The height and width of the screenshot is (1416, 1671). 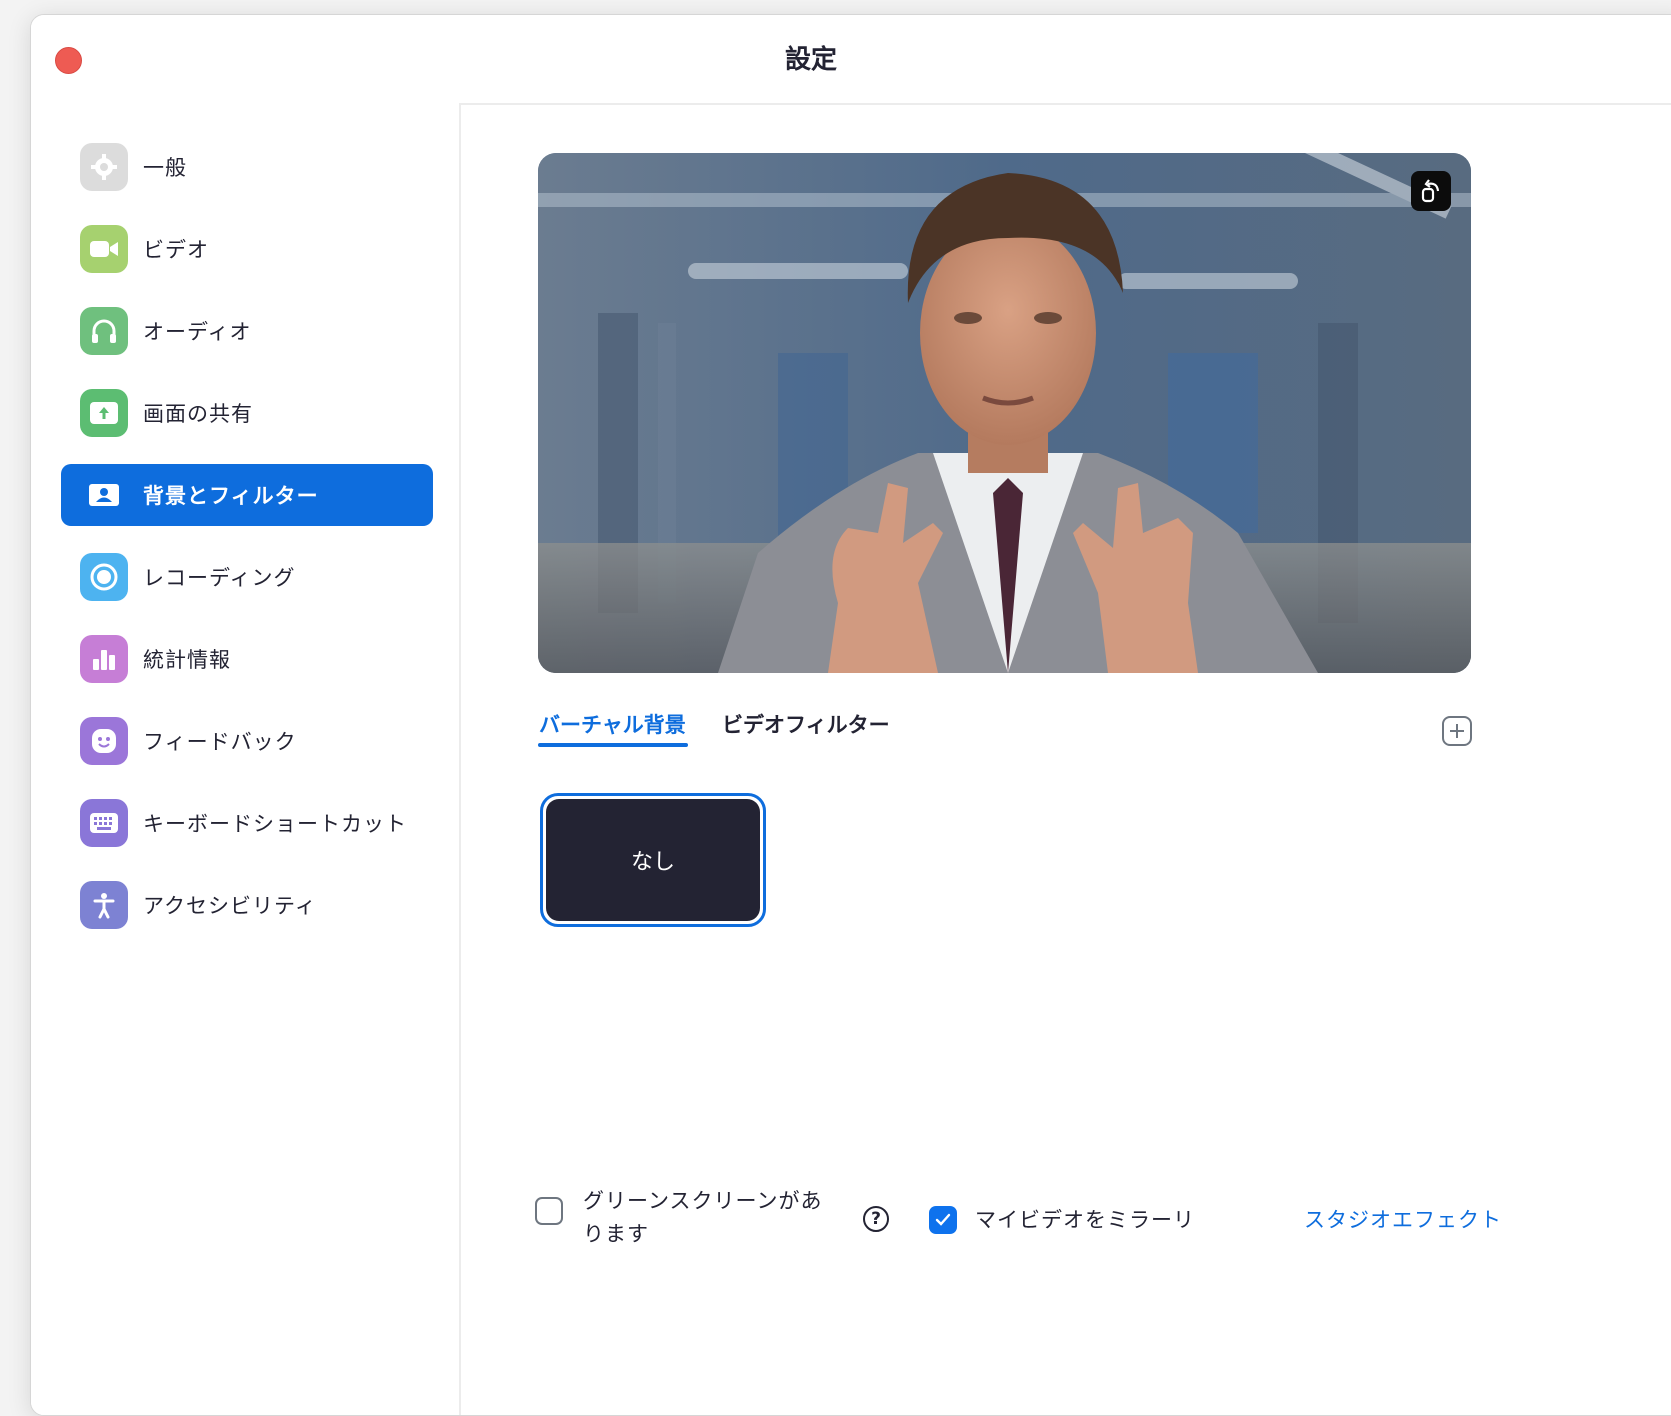 I want to click on tab-virtual-background: バーチャル背景, so click(x=612, y=724).